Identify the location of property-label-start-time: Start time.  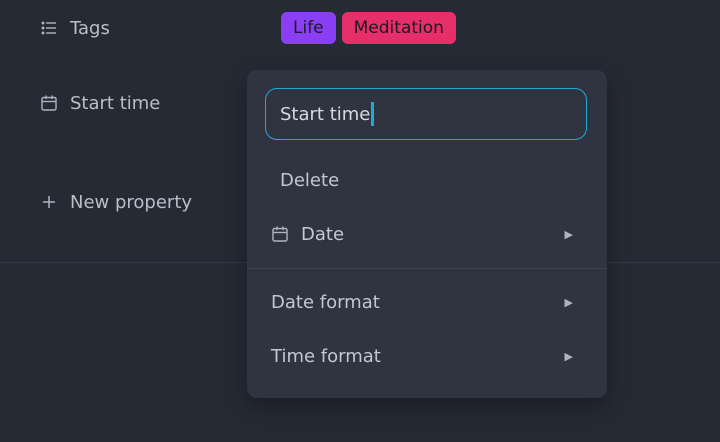
(115, 103).